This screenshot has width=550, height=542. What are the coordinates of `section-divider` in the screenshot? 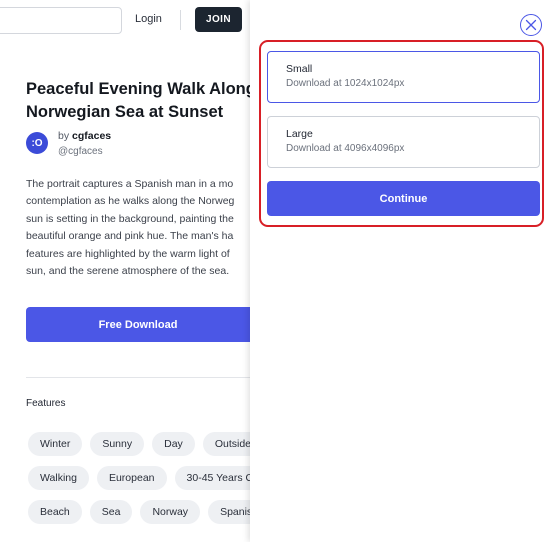 It's located at (138, 377).